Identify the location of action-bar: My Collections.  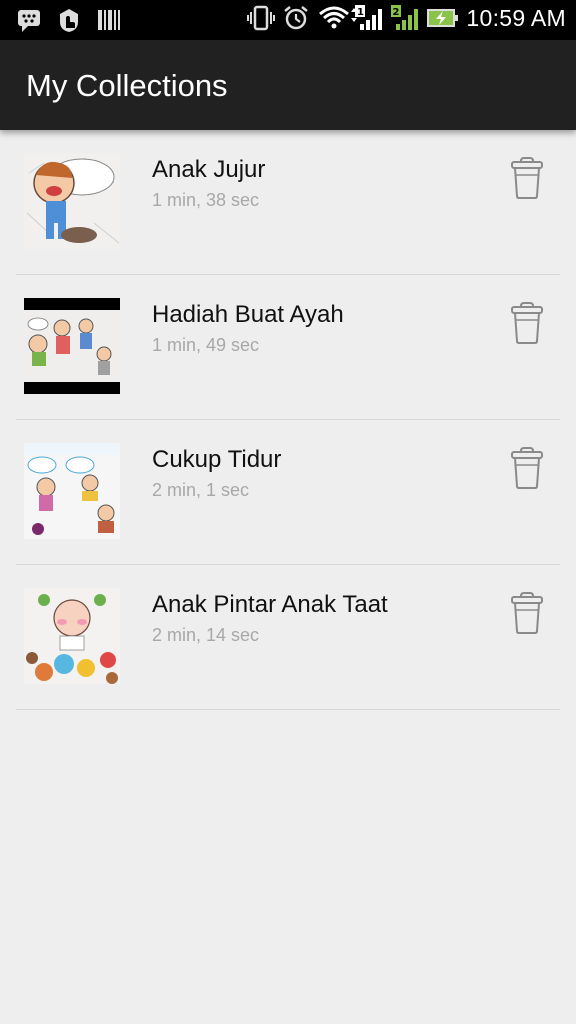
(288, 85).